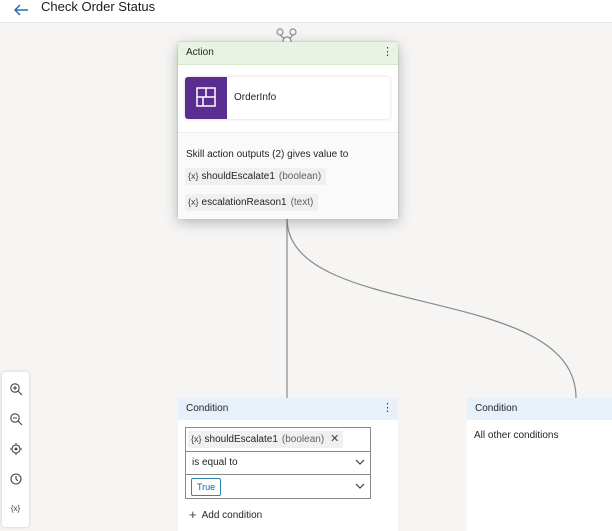  I want to click on variables-icon: {x}, so click(15, 508).